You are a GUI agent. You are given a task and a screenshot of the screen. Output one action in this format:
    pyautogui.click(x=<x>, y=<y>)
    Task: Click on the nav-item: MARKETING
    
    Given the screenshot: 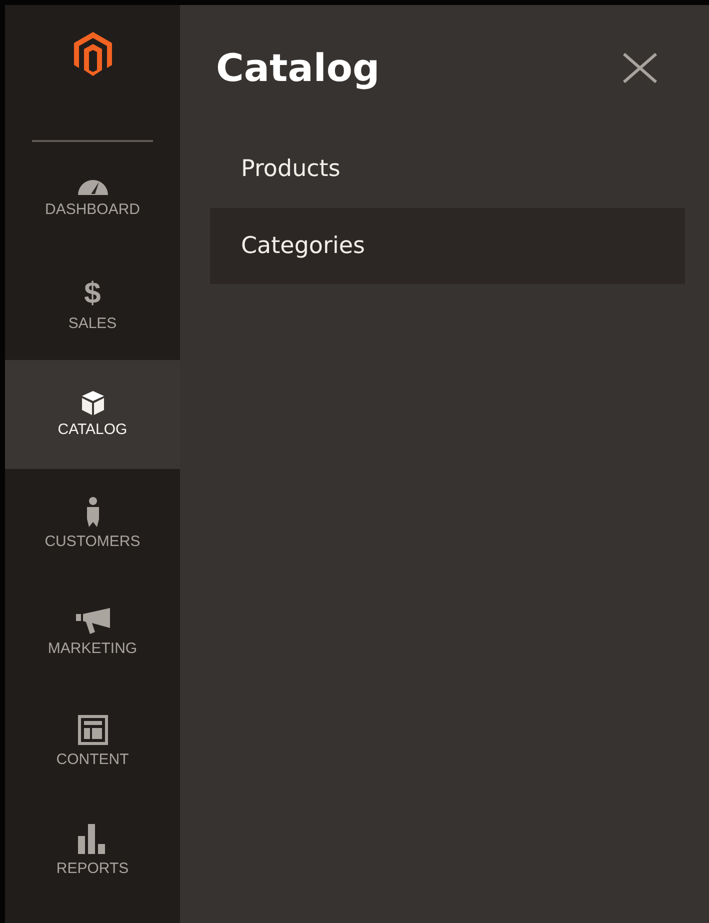 What is the action you would take?
    pyautogui.click(x=92, y=632)
    